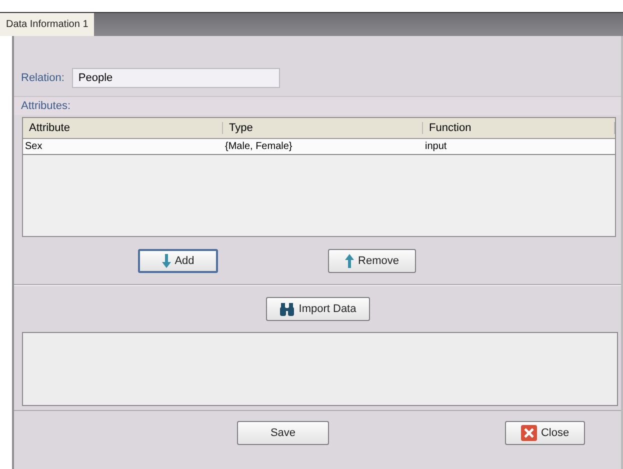 The image size is (623, 469). I want to click on close-button: Close, so click(545, 433).